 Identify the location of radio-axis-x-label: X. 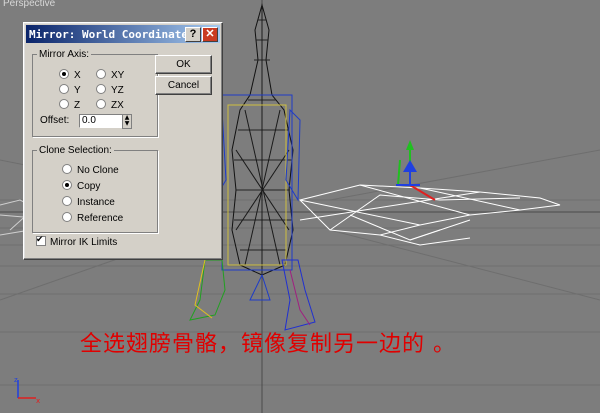
(77, 75).